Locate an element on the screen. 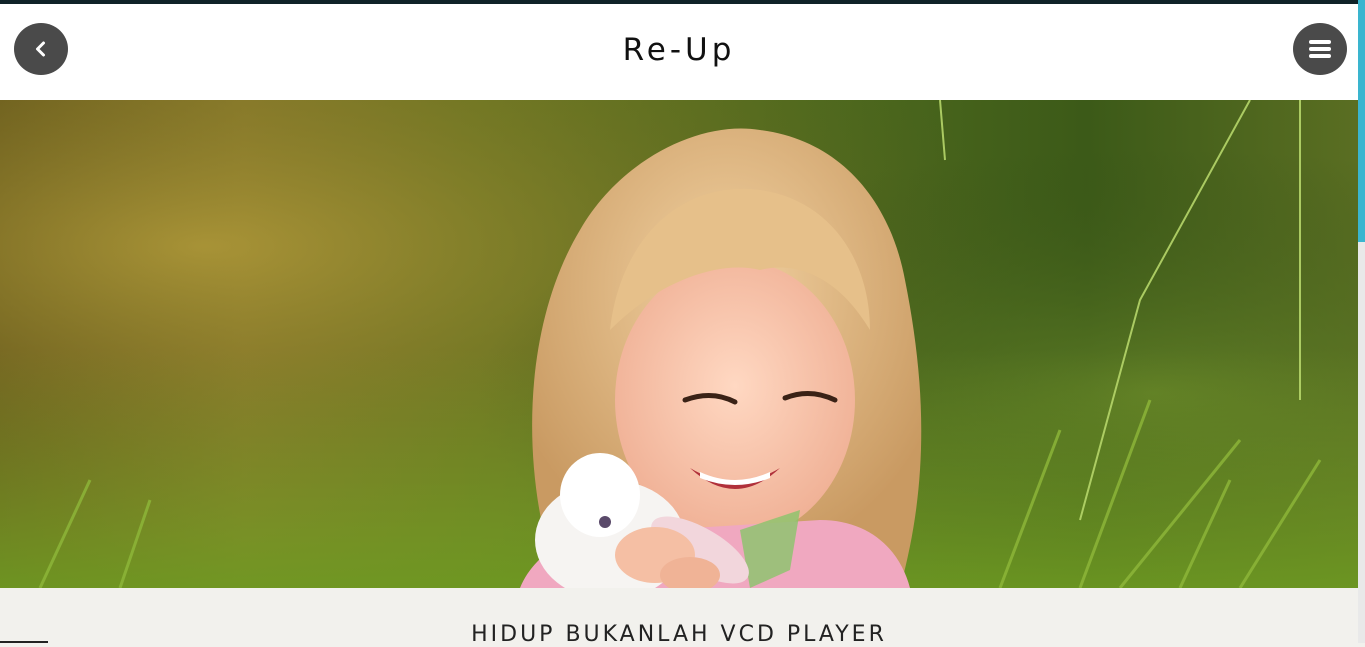 The image size is (1365, 647). content-section: HIDUP BUKANLAH VCD PLAYER is located at coordinates (679, 617).